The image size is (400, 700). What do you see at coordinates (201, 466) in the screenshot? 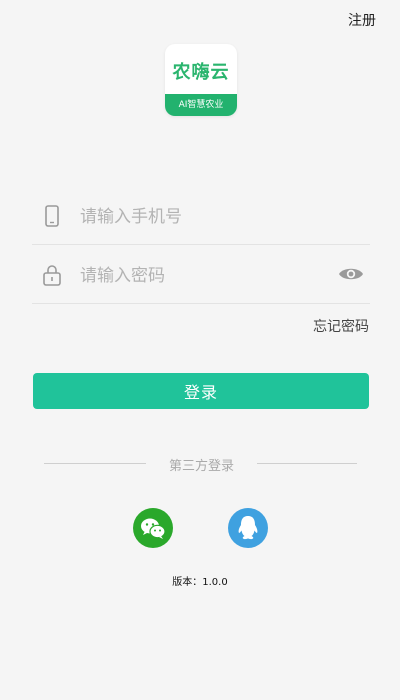
I see `third-party-label: 第三方登录` at bounding box center [201, 466].